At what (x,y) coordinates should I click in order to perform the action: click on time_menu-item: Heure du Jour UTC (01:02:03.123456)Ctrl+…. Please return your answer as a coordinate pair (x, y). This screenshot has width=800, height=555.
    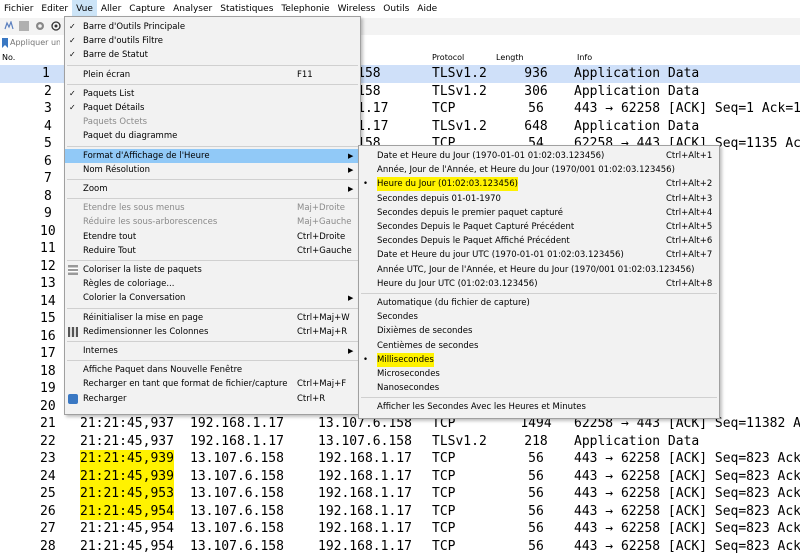
    Looking at the image, I should click on (539, 284).